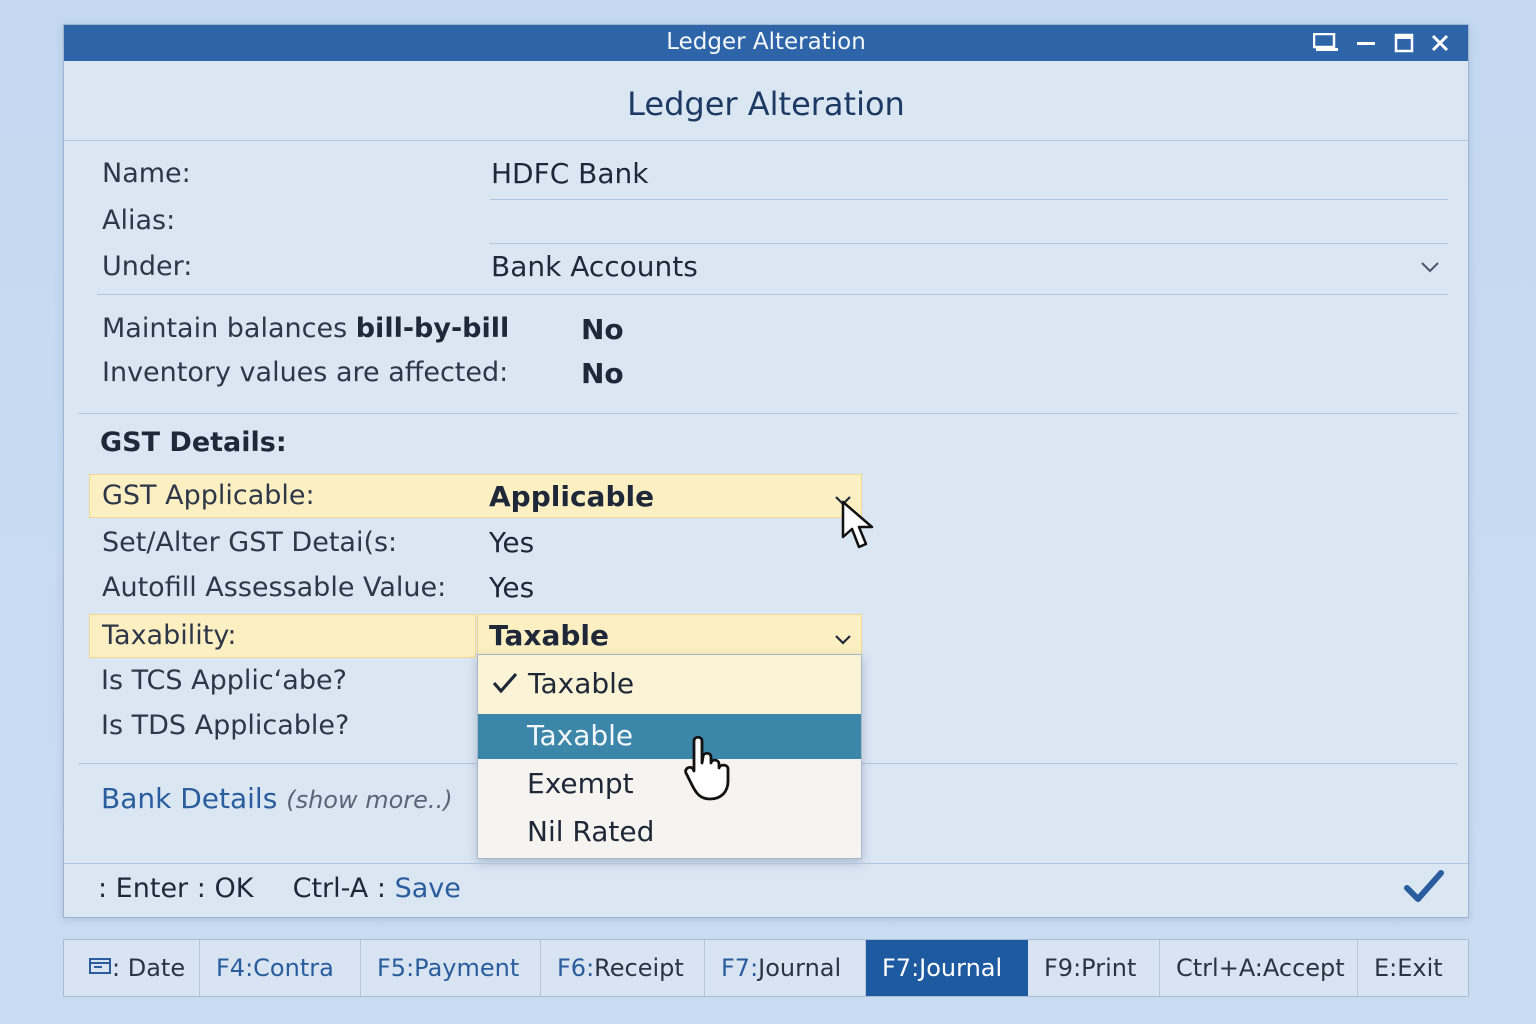 This screenshot has height=1024, width=1536. What do you see at coordinates (1386, 968) in the screenshot?
I see `fkey-key: E:` at bounding box center [1386, 968].